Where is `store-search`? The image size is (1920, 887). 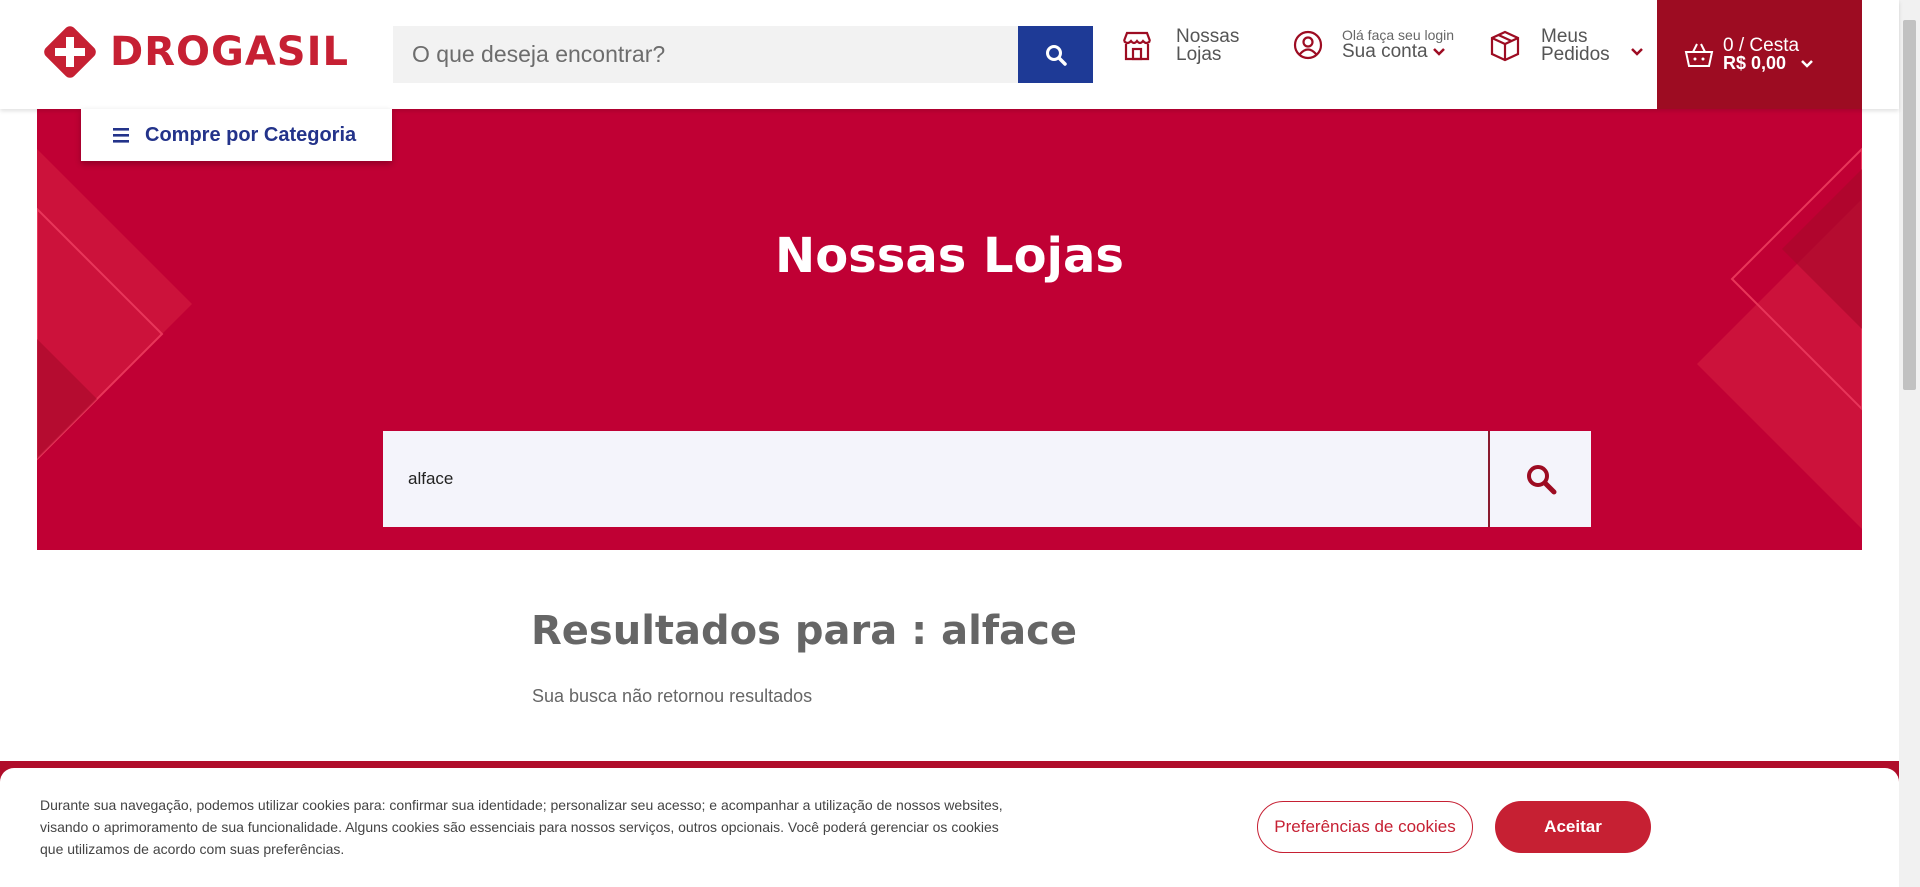 store-search is located at coordinates (987, 479).